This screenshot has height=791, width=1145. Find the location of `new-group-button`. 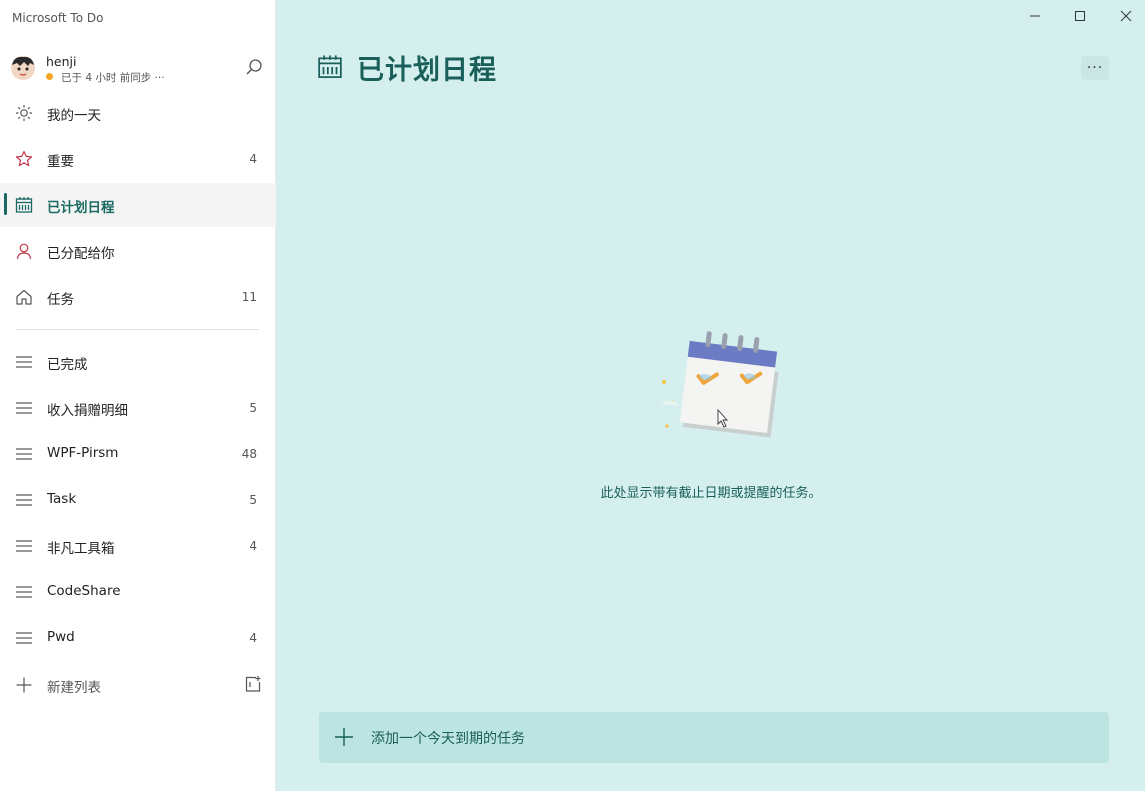

new-group-button is located at coordinates (254, 685).